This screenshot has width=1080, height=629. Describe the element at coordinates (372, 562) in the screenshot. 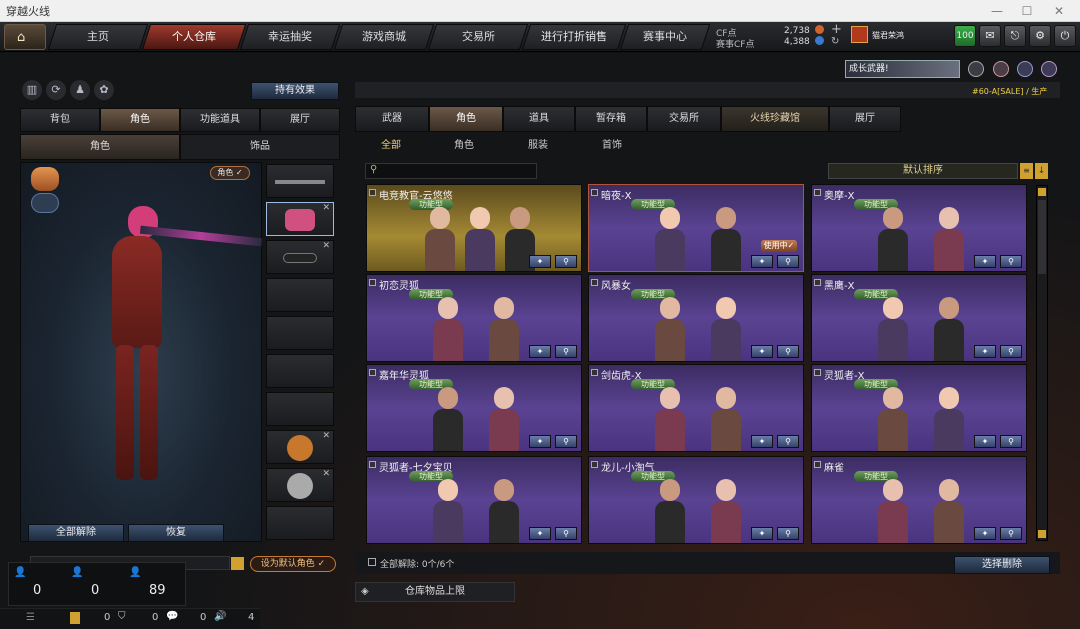

I see `checkbox` at that location.